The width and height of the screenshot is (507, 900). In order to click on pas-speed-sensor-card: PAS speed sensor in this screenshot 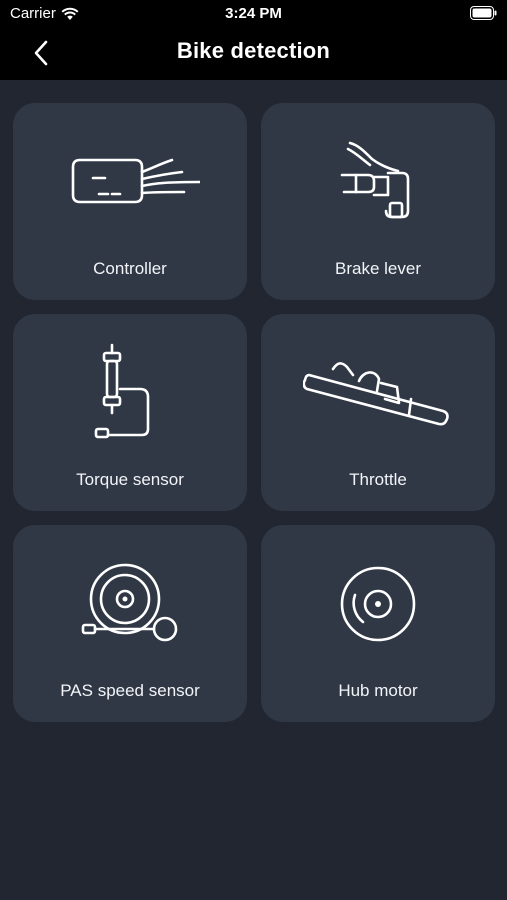, I will do `click(130, 623)`.